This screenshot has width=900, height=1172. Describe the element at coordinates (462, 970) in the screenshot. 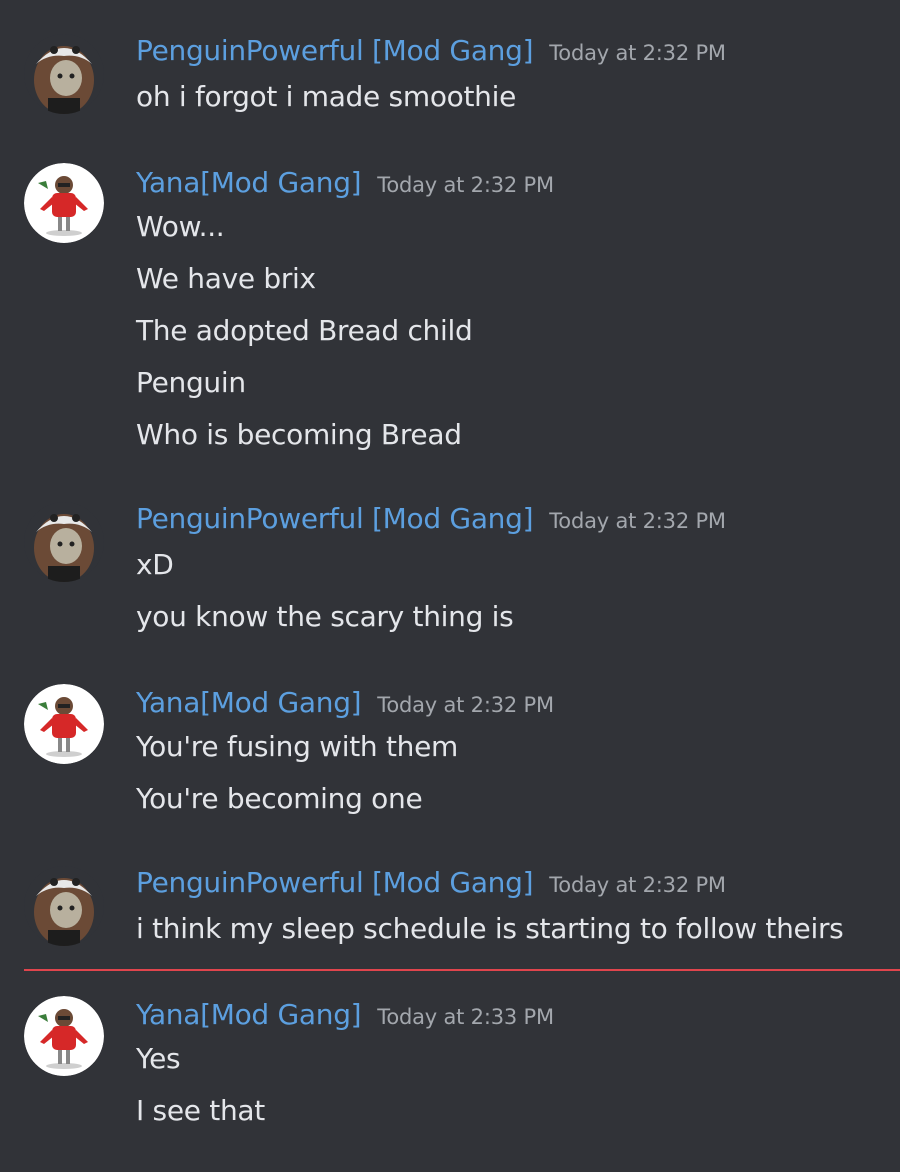

I see `new-messages-divider` at that location.